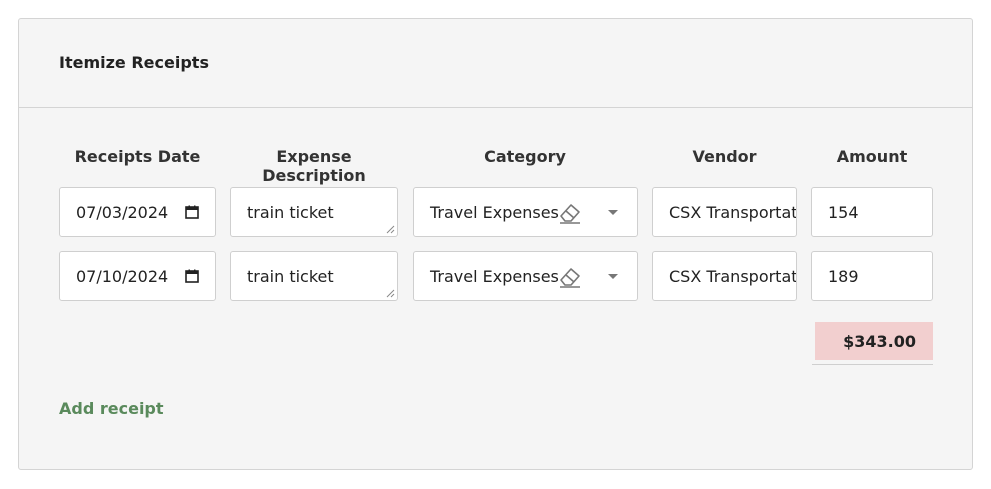  I want to click on receipt-date-input: 07/03/2024, so click(137, 212).